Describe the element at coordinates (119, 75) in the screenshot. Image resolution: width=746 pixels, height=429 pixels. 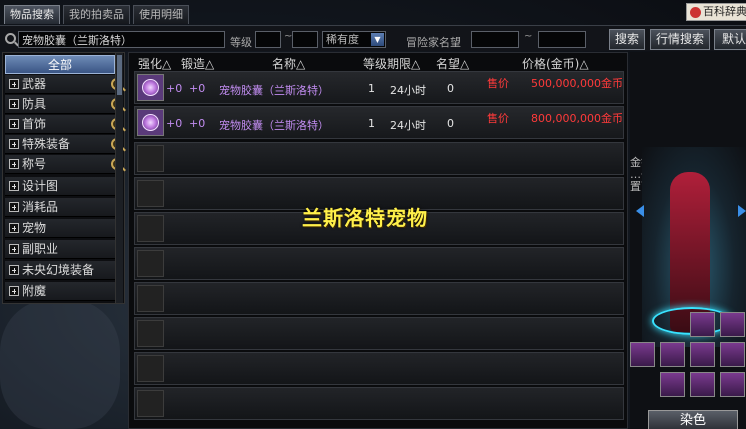
I see `scrollbar-thumb` at that location.